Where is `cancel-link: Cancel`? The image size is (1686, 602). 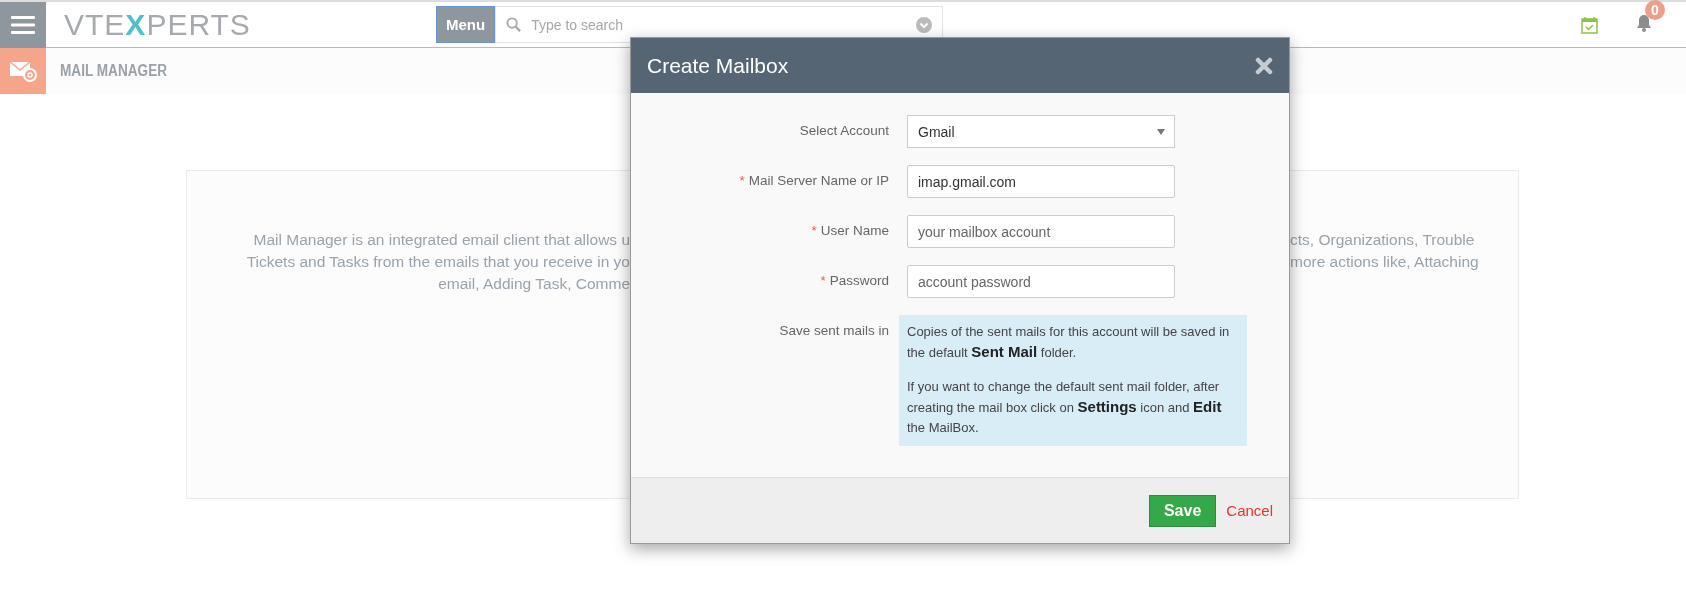
cancel-link: Cancel is located at coordinates (1249, 510).